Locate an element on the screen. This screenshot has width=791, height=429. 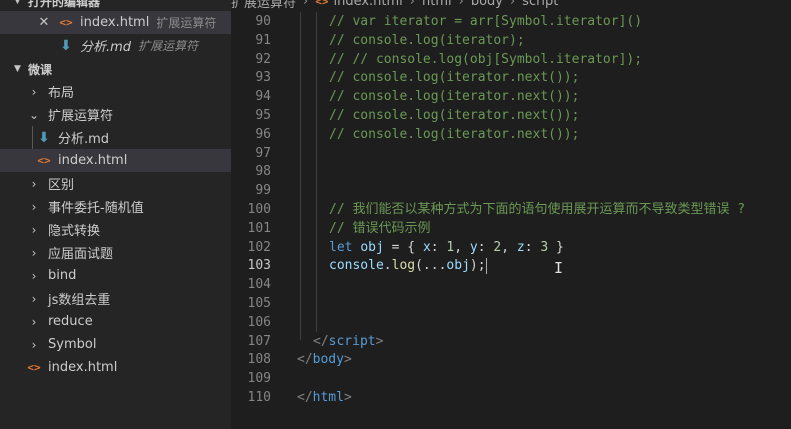
code-line: 108 </body> is located at coordinates (511, 359).